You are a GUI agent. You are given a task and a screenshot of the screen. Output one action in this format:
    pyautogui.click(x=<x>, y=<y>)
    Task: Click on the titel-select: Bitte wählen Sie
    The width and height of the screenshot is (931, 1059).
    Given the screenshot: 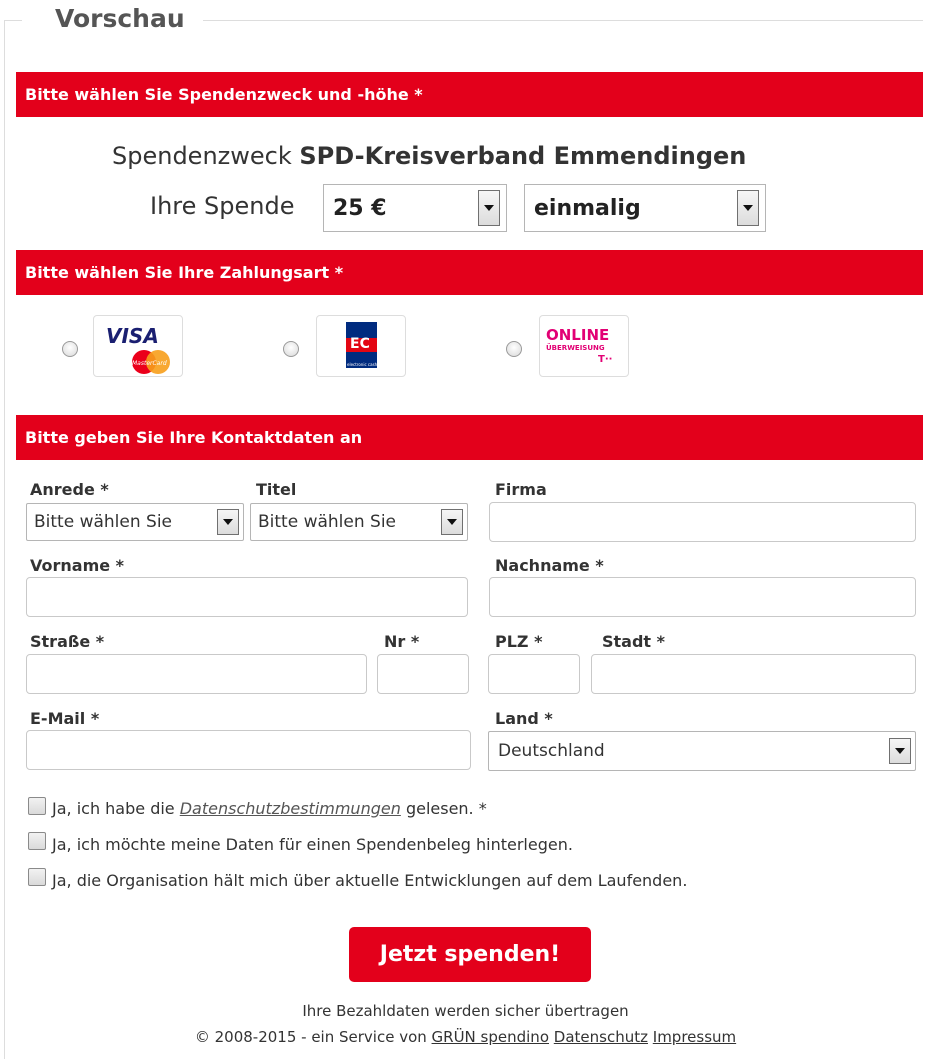 What is the action you would take?
    pyautogui.click(x=359, y=522)
    